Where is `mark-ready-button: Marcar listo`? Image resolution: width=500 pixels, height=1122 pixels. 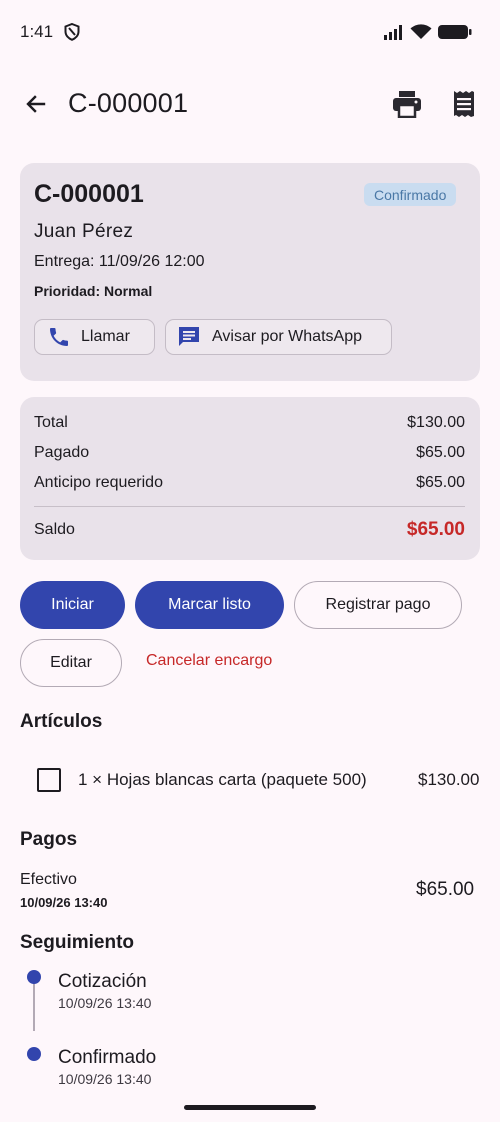
mark-ready-button: Marcar listo is located at coordinates (209, 605).